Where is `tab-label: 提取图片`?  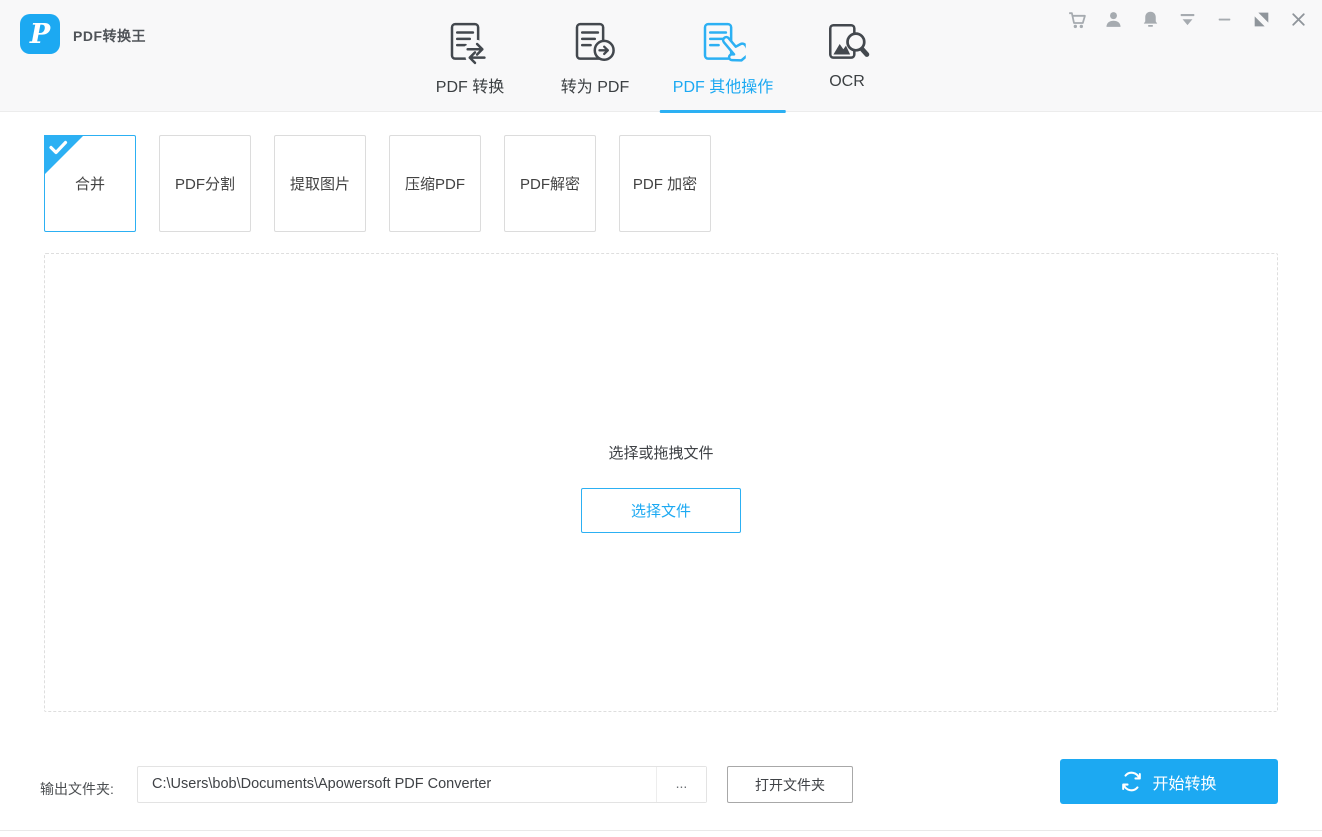
tab-label: 提取图片 is located at coordinates (319, 184).